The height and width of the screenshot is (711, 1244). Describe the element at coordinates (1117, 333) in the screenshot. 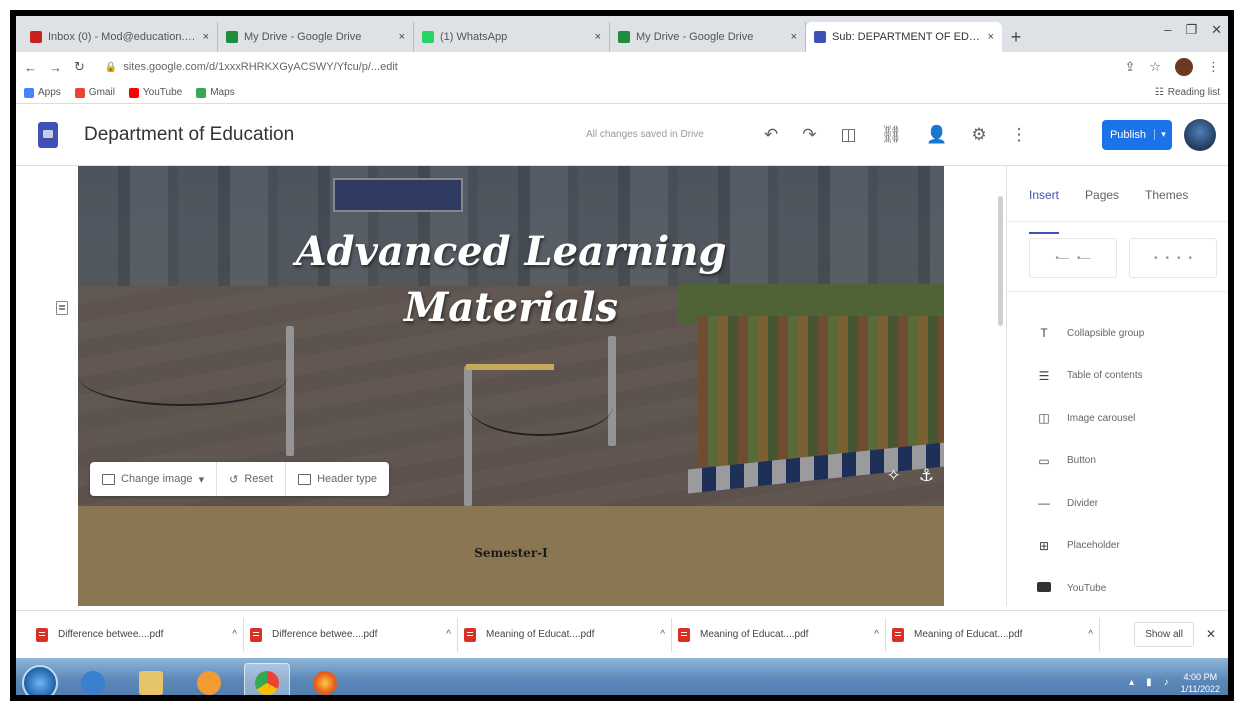

I see `insert-item: T Collapsible group` at that location.